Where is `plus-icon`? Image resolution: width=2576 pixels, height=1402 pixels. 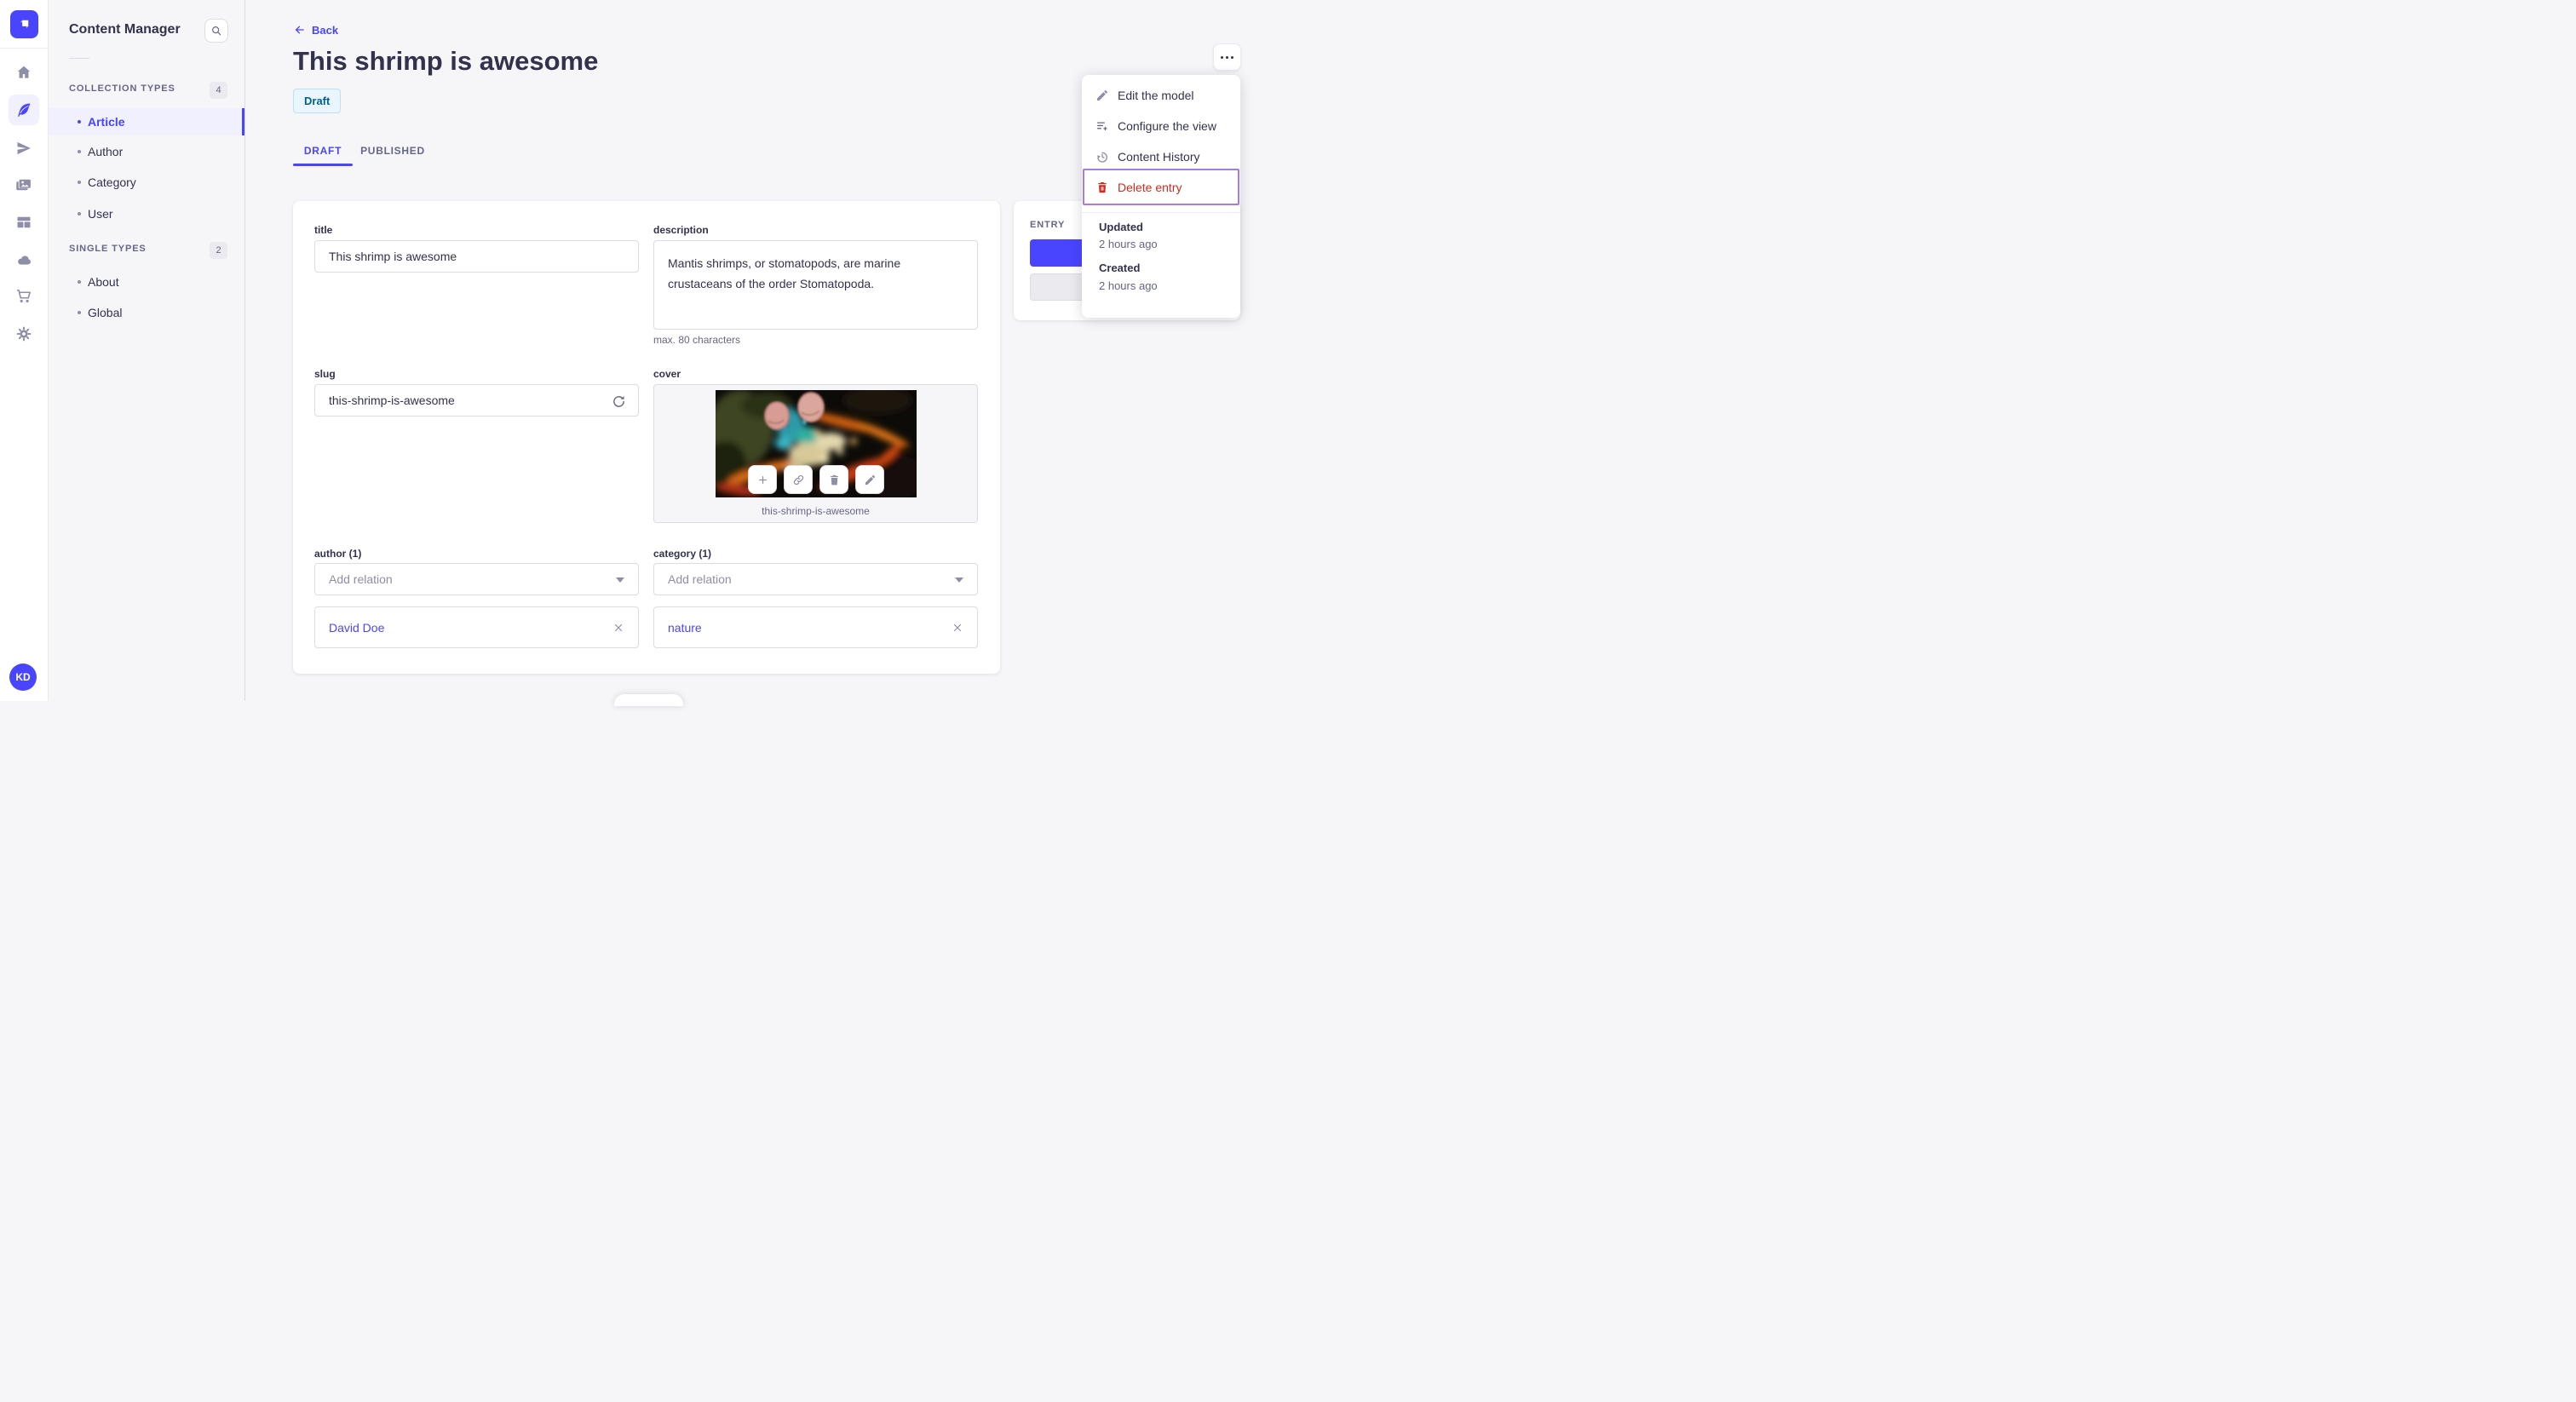
plus-icon is located at coordinates (763, 479).